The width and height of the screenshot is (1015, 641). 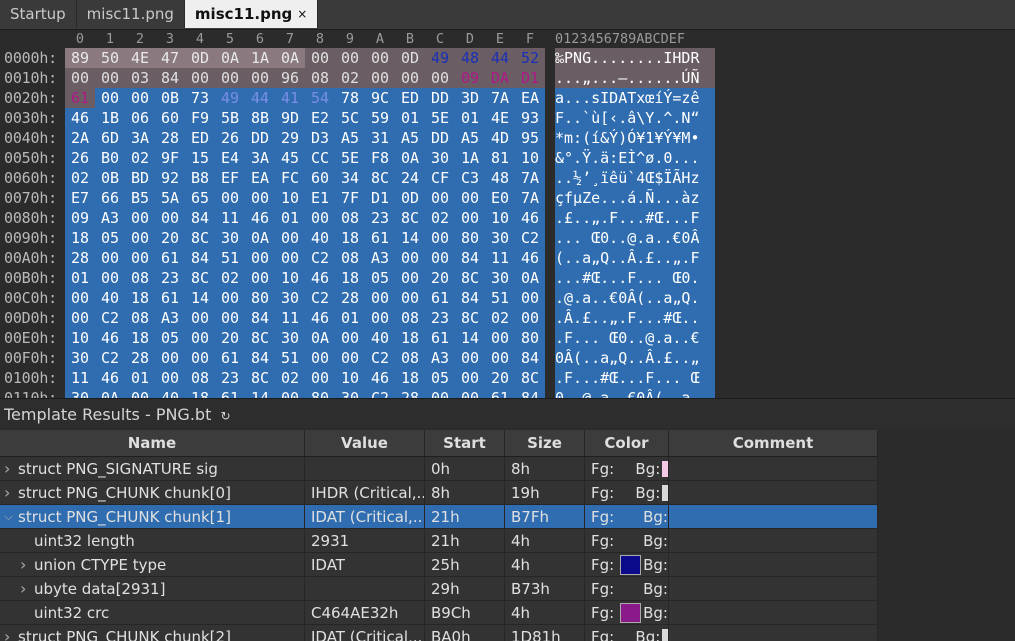 I want to click on hex-byte: 73, so click(x=200, y=98).